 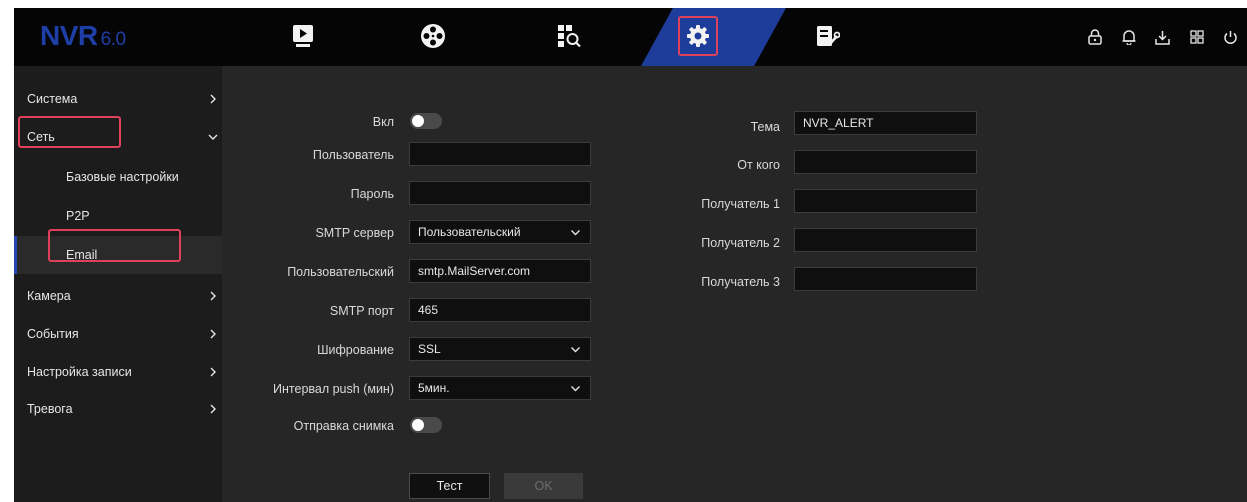 I want to click on from-input, so click(x=885, y=162).